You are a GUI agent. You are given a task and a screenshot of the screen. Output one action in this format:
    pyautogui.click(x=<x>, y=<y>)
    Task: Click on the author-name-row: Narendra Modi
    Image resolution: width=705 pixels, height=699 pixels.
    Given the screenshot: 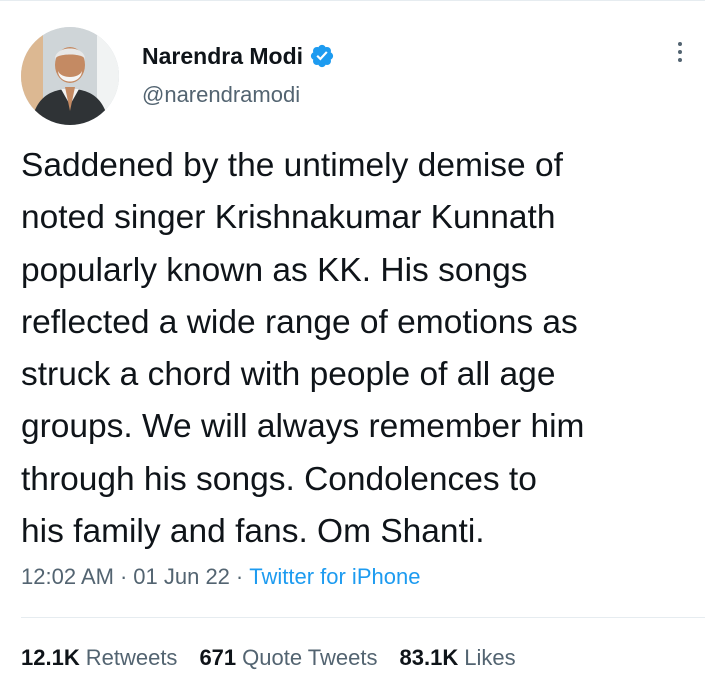 What is the action you would take?
    pyautogui.click(x=238, y=56)
    